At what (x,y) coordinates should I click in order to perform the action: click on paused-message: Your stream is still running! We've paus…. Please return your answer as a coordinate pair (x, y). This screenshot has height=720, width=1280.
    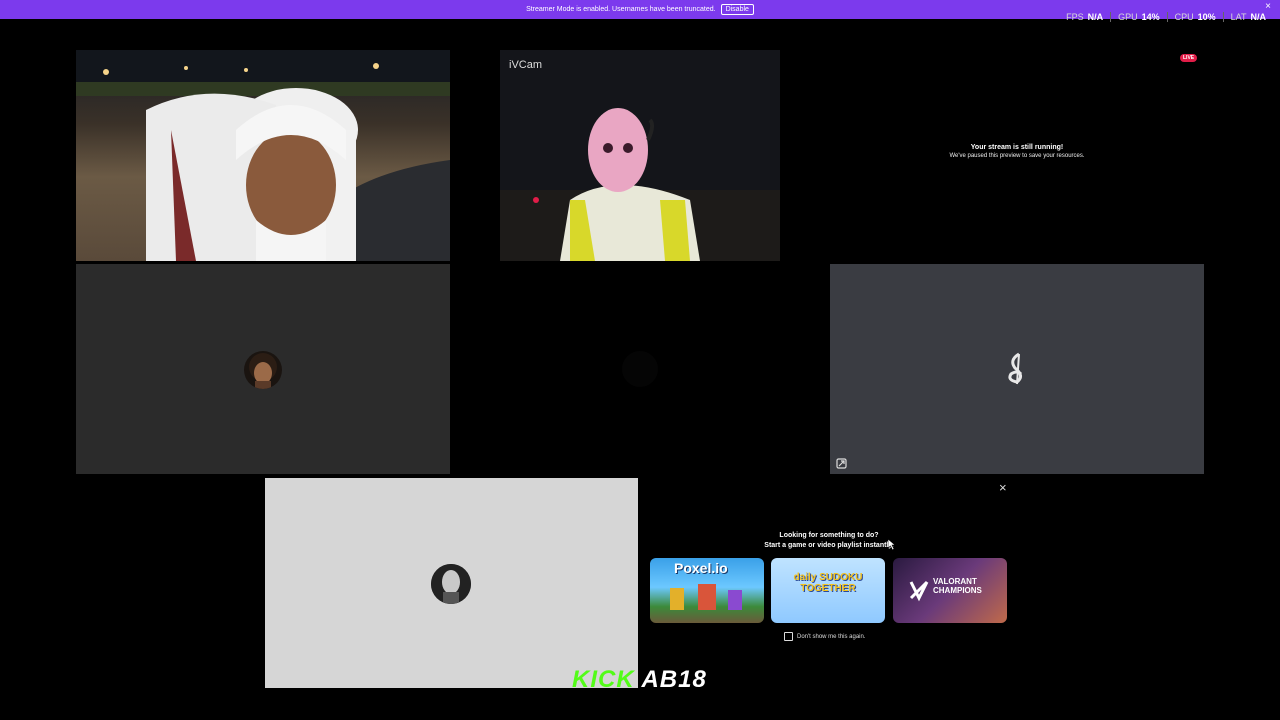
    Looking at the image, I should click on (1017, 151).